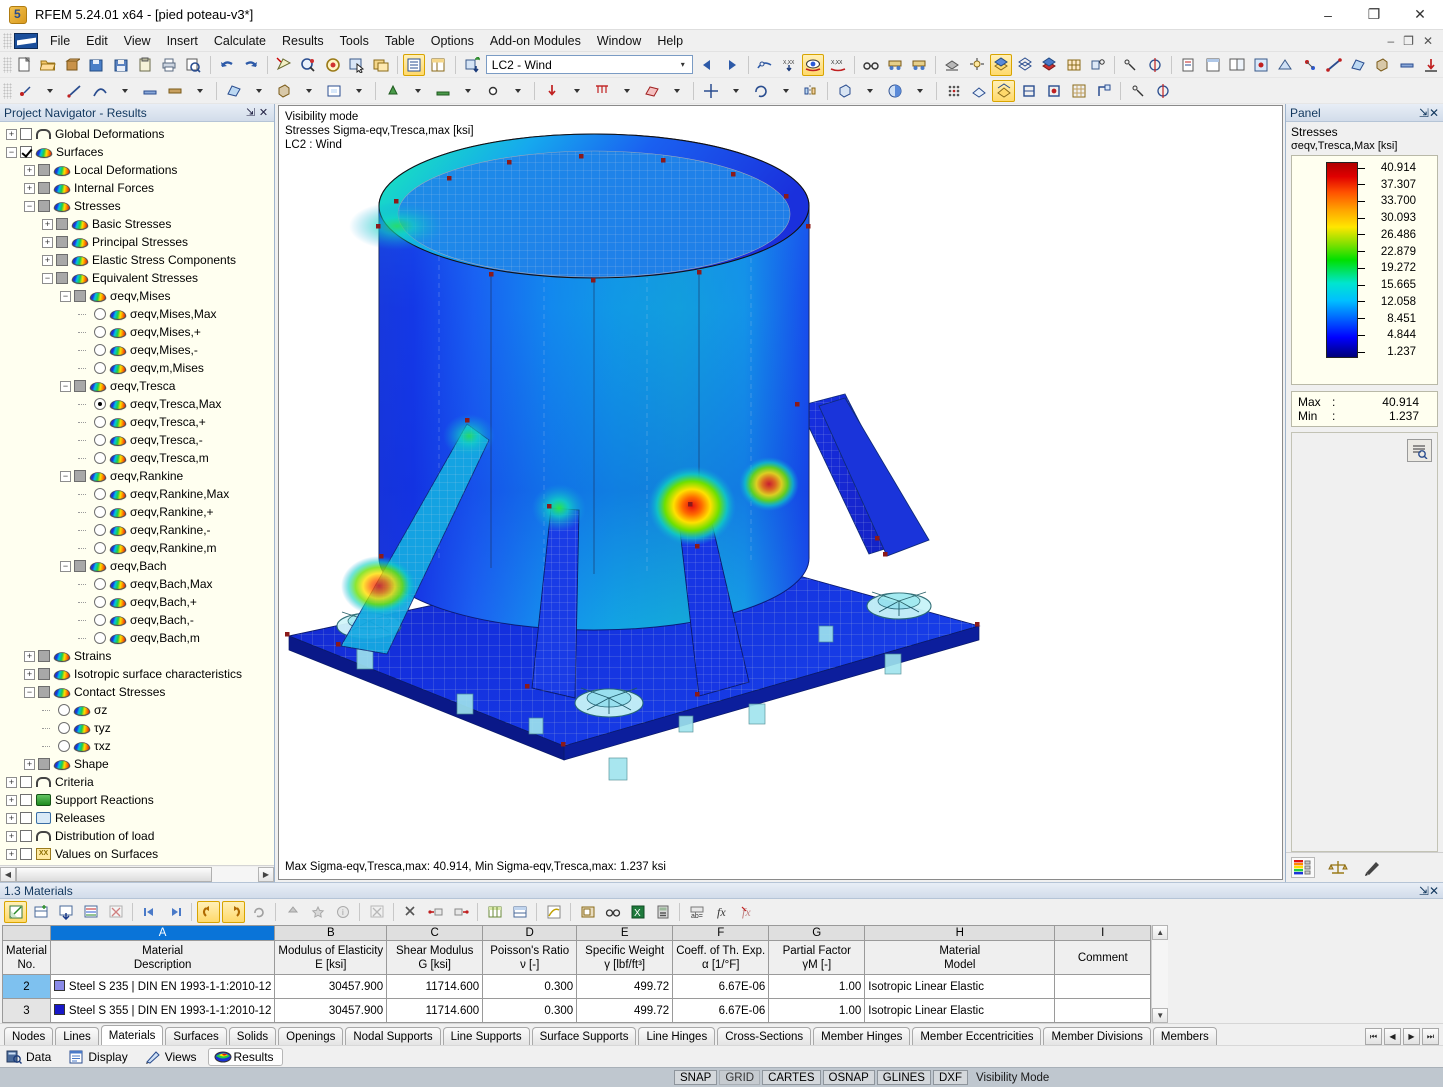  What do you see at coordinates (169, 65) in the screenshot?
I see `print-icon` at bounding box center [169, 65].